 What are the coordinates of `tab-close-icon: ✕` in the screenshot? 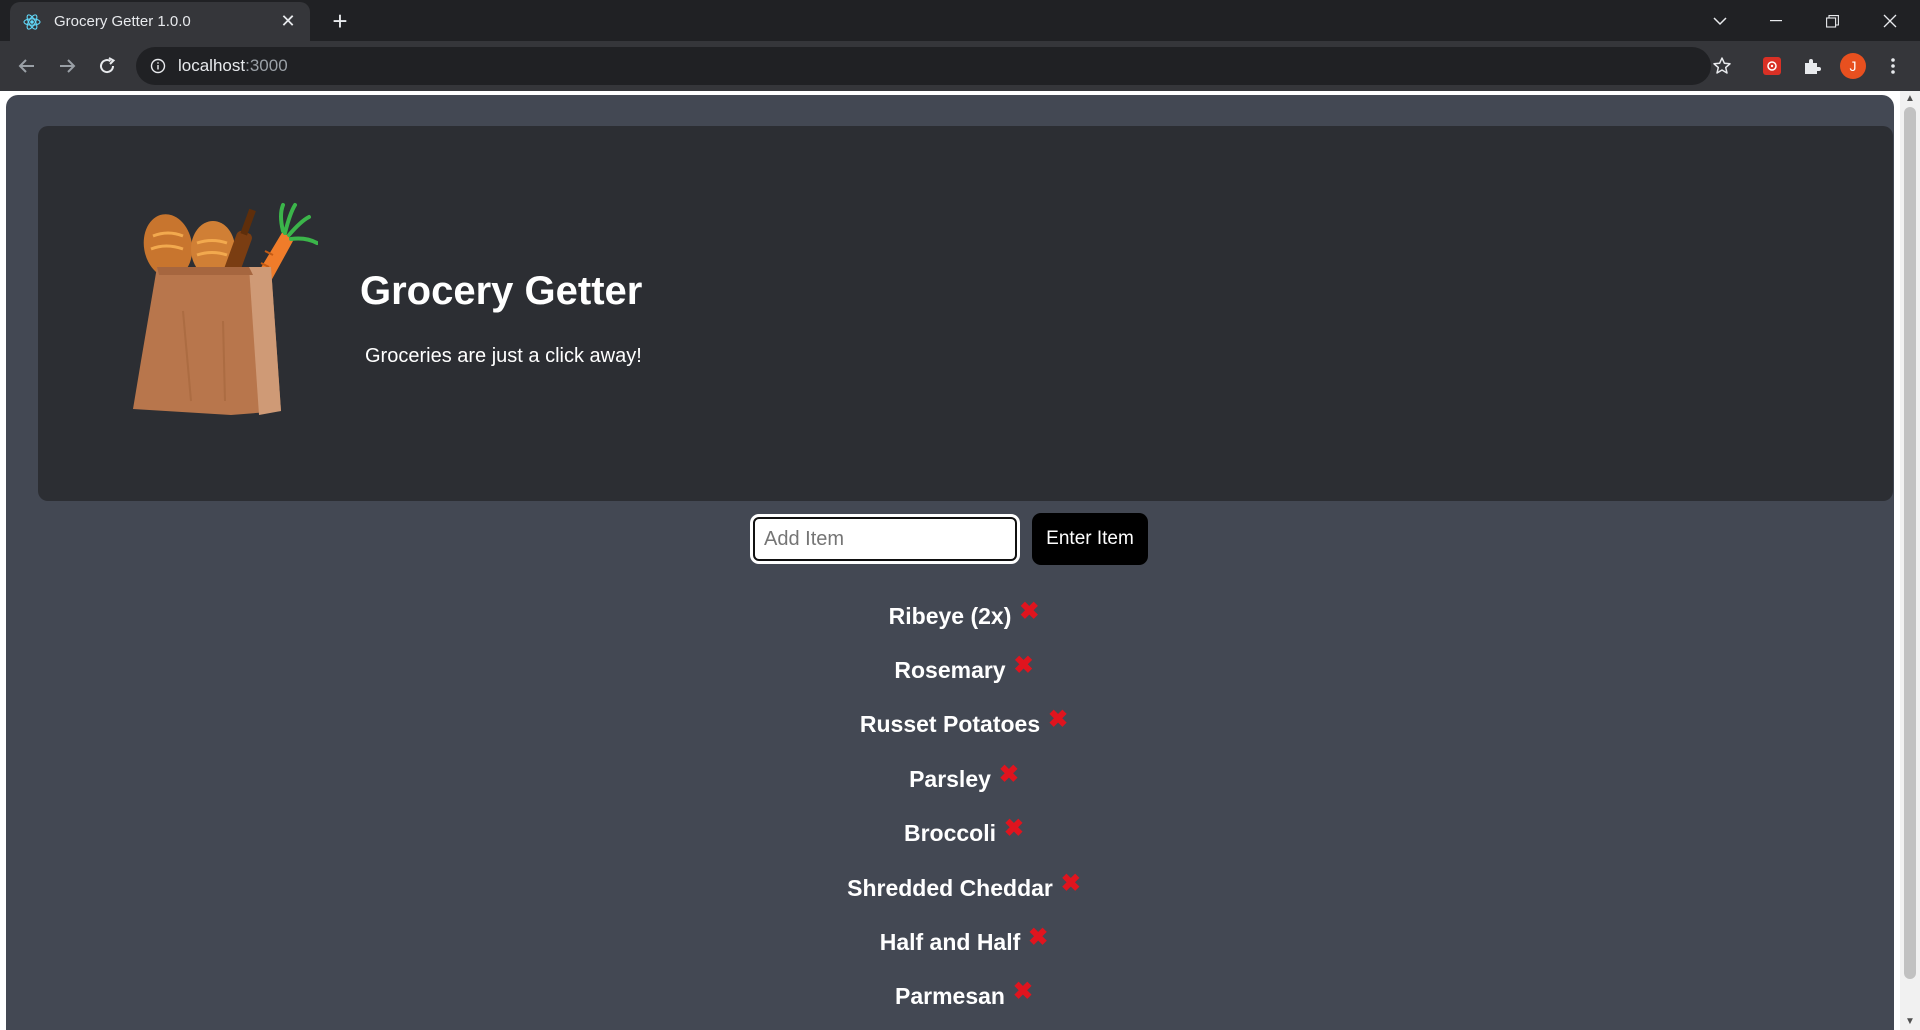 It's located at (288, 21).